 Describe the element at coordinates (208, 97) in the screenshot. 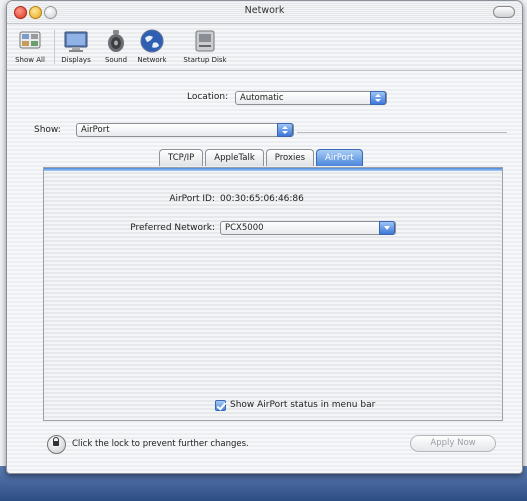

I see `location-label: Location:` at that location.